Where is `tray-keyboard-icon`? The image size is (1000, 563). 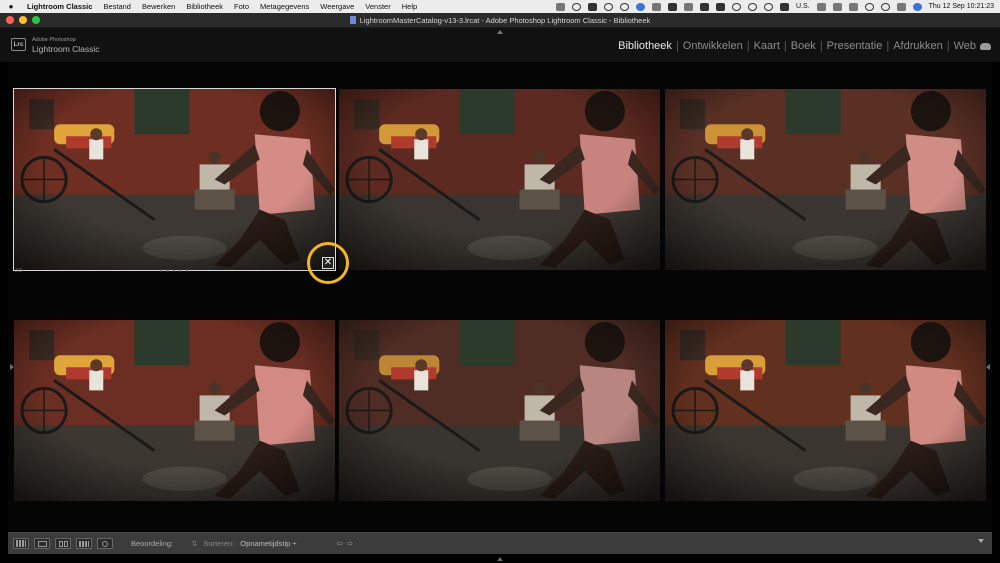
tray-keyboard-icon is located at coordinates (592, 6).